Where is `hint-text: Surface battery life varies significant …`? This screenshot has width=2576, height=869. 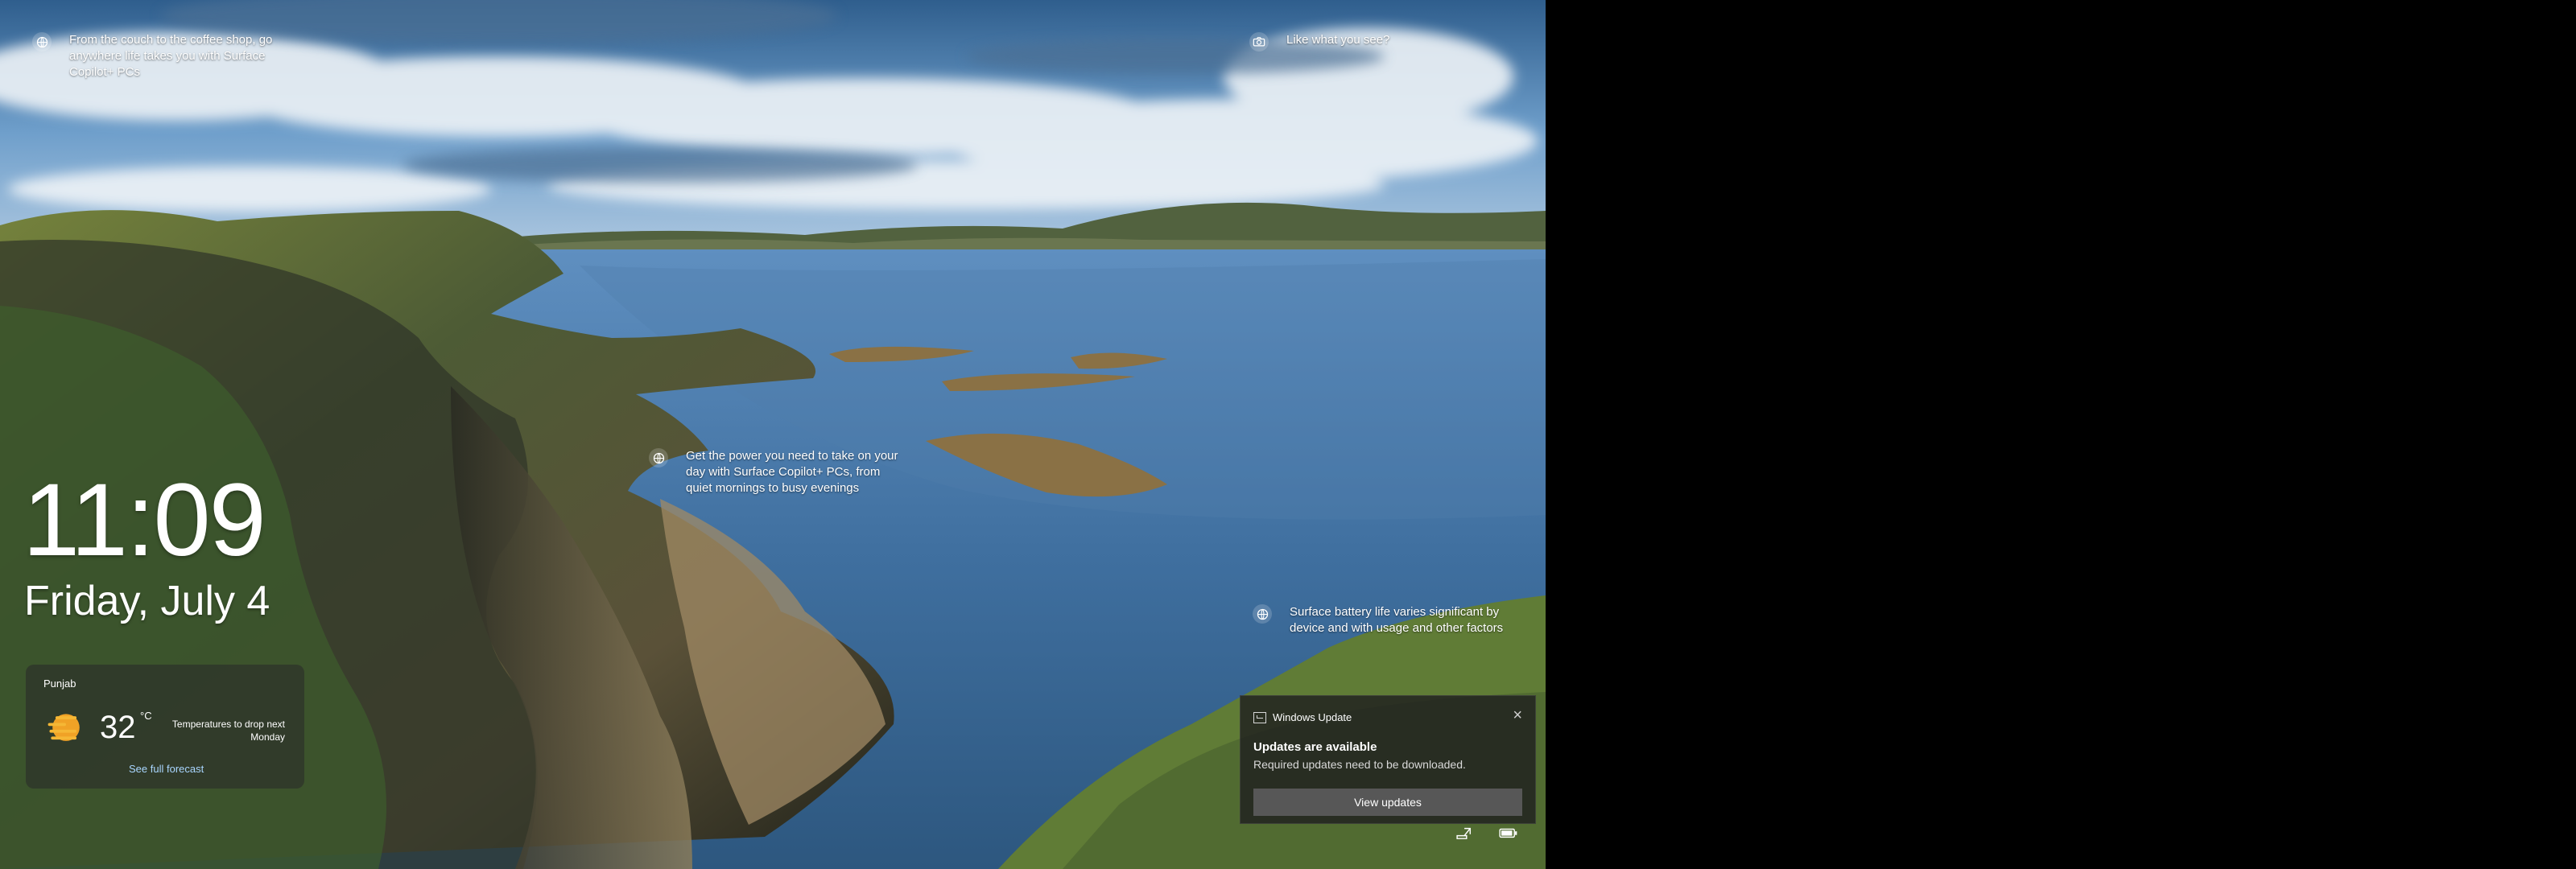
hint-text: Surface battery life varies significant … is located at coordinates (1397, 620).